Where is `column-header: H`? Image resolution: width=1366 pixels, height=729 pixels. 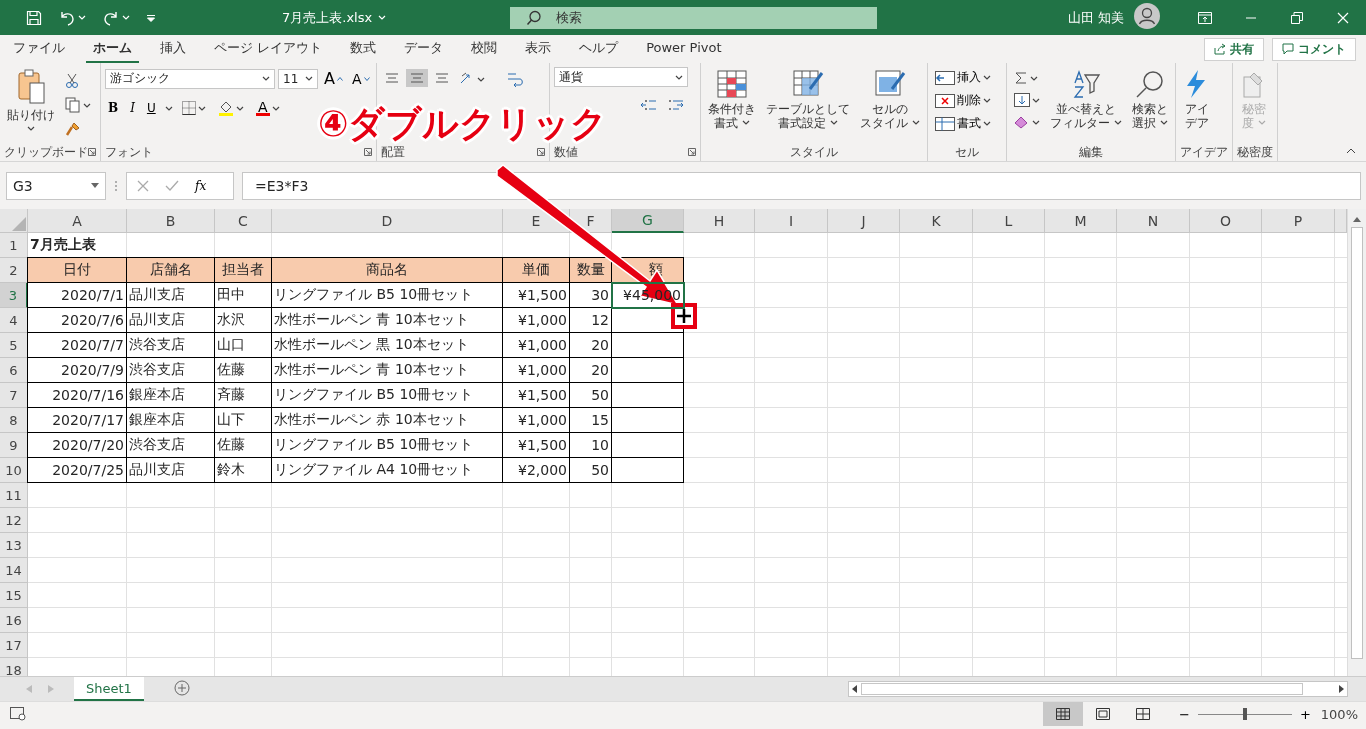
column-header: H is located at coordinates (719, 221).